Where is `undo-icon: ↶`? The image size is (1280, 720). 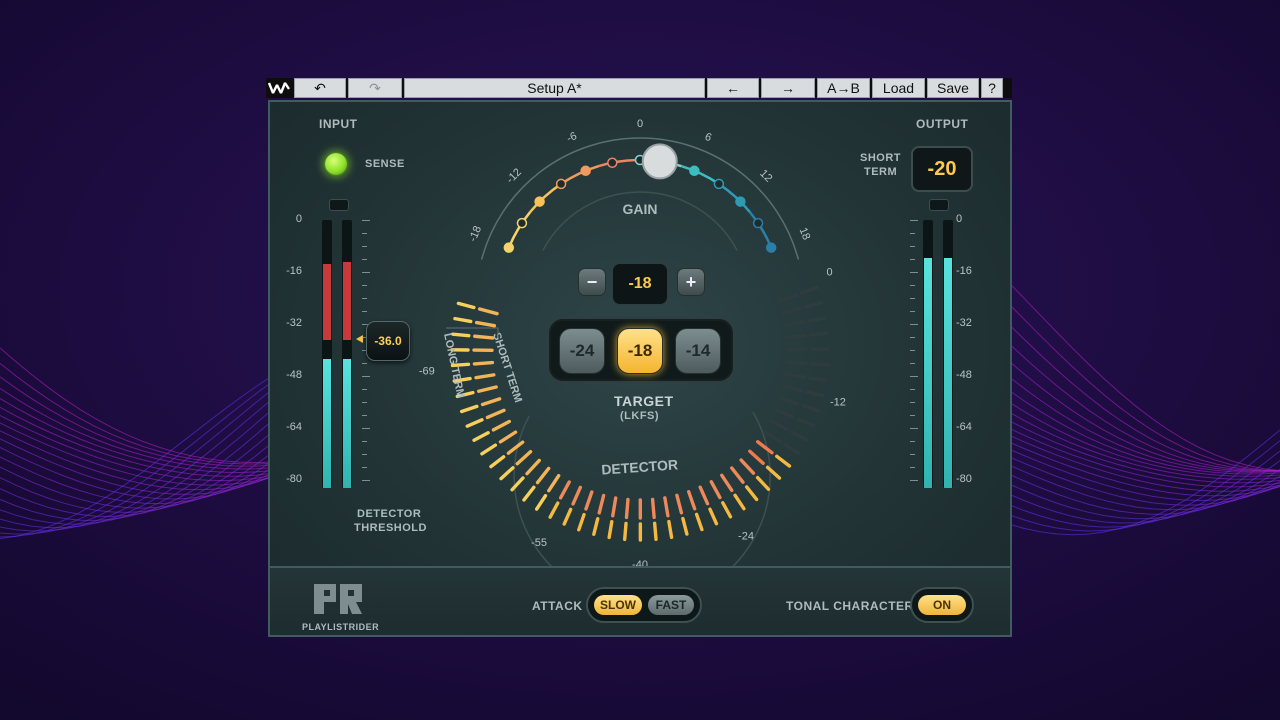
undo-icon: ↶ is located at coordinates (320, 87).